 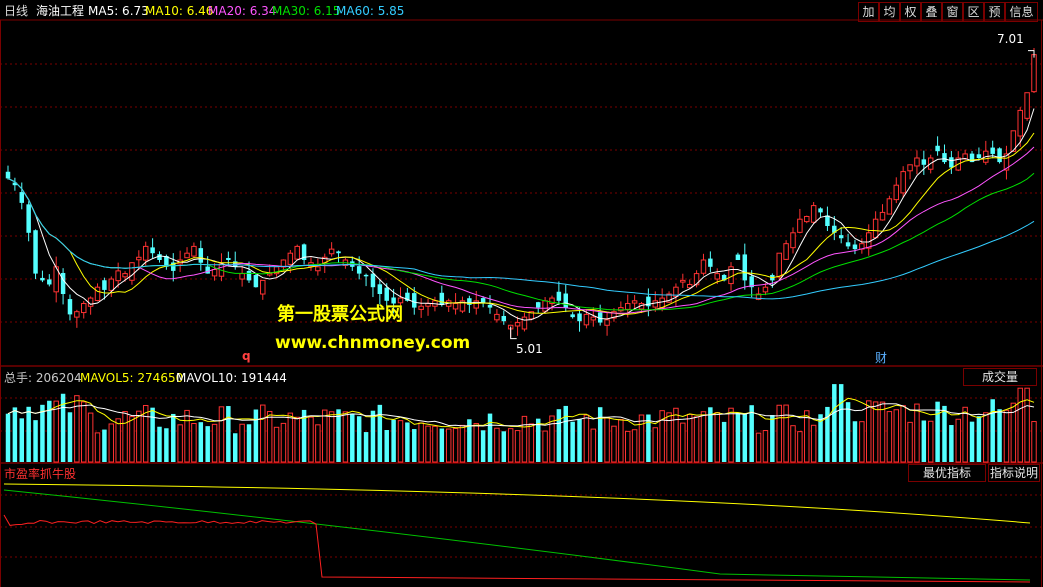 I want to click on volume-indicator-button: 成交量, so click(x=1000, y=377).